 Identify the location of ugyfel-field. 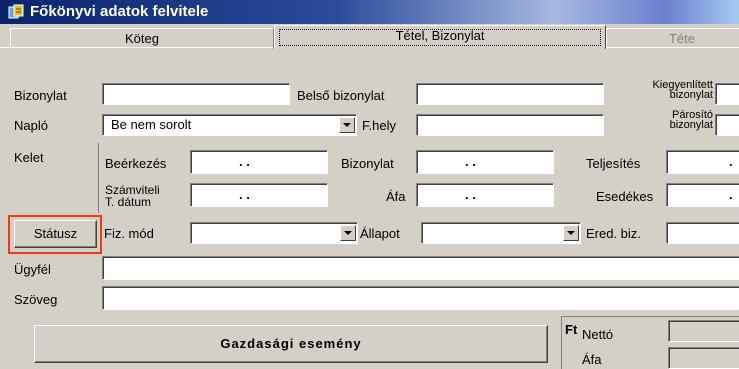
(420, 268).